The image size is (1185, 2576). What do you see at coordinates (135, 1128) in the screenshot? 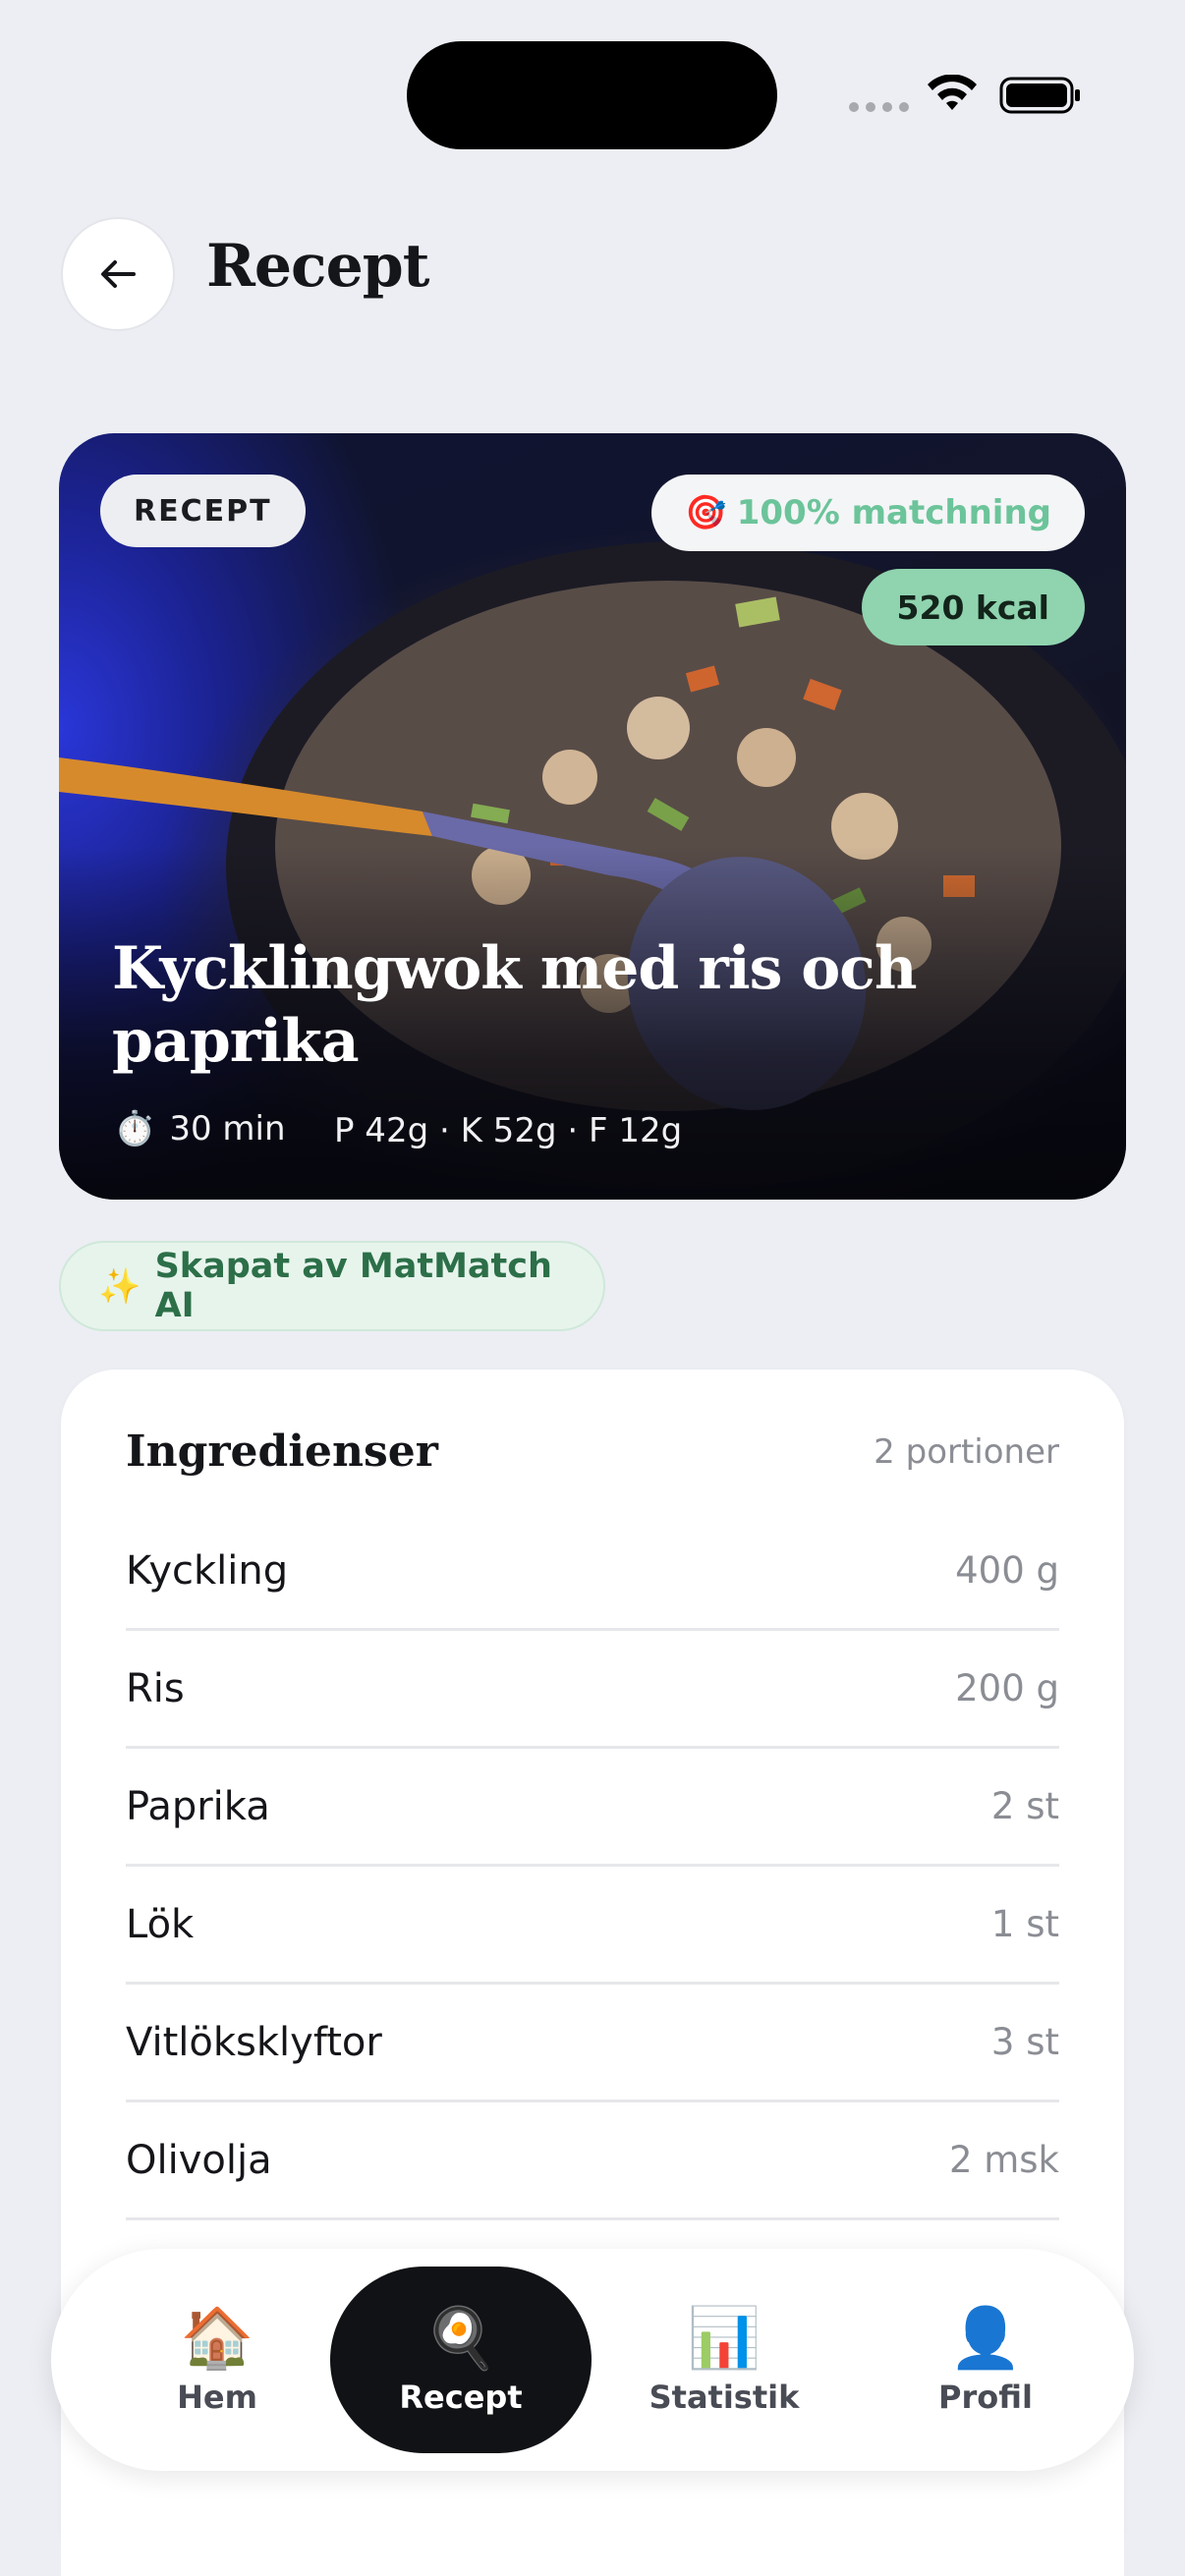
I see `stopwatch-icon: ⏱️` at bounding box center [135, 1128].